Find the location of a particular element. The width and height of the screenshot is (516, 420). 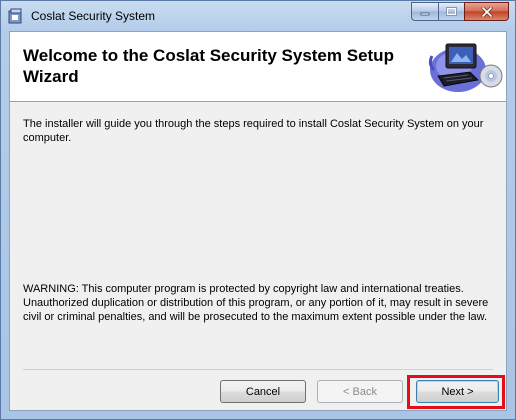

close-icon is located at coordinates (486, 11).